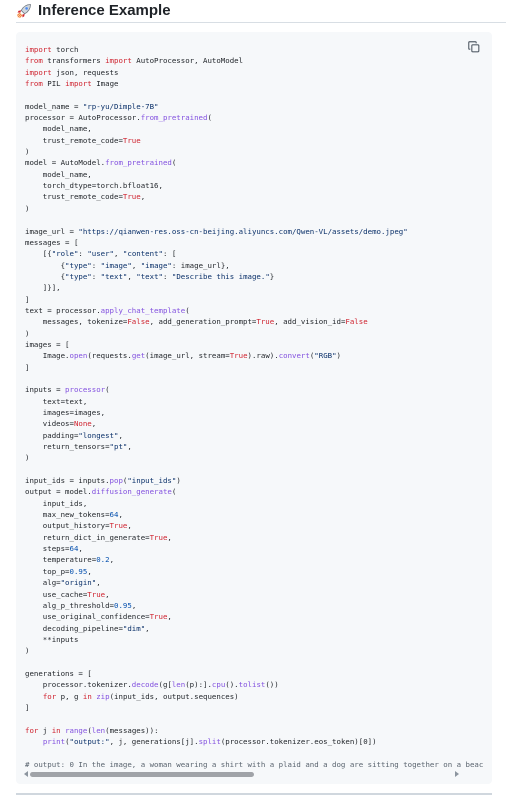 Image resolution: width=516 pixels, height=800 pixels. Describe the element at coordinates (200, 265) in the screenshot. I see `code-token: : image_url},` at that location.